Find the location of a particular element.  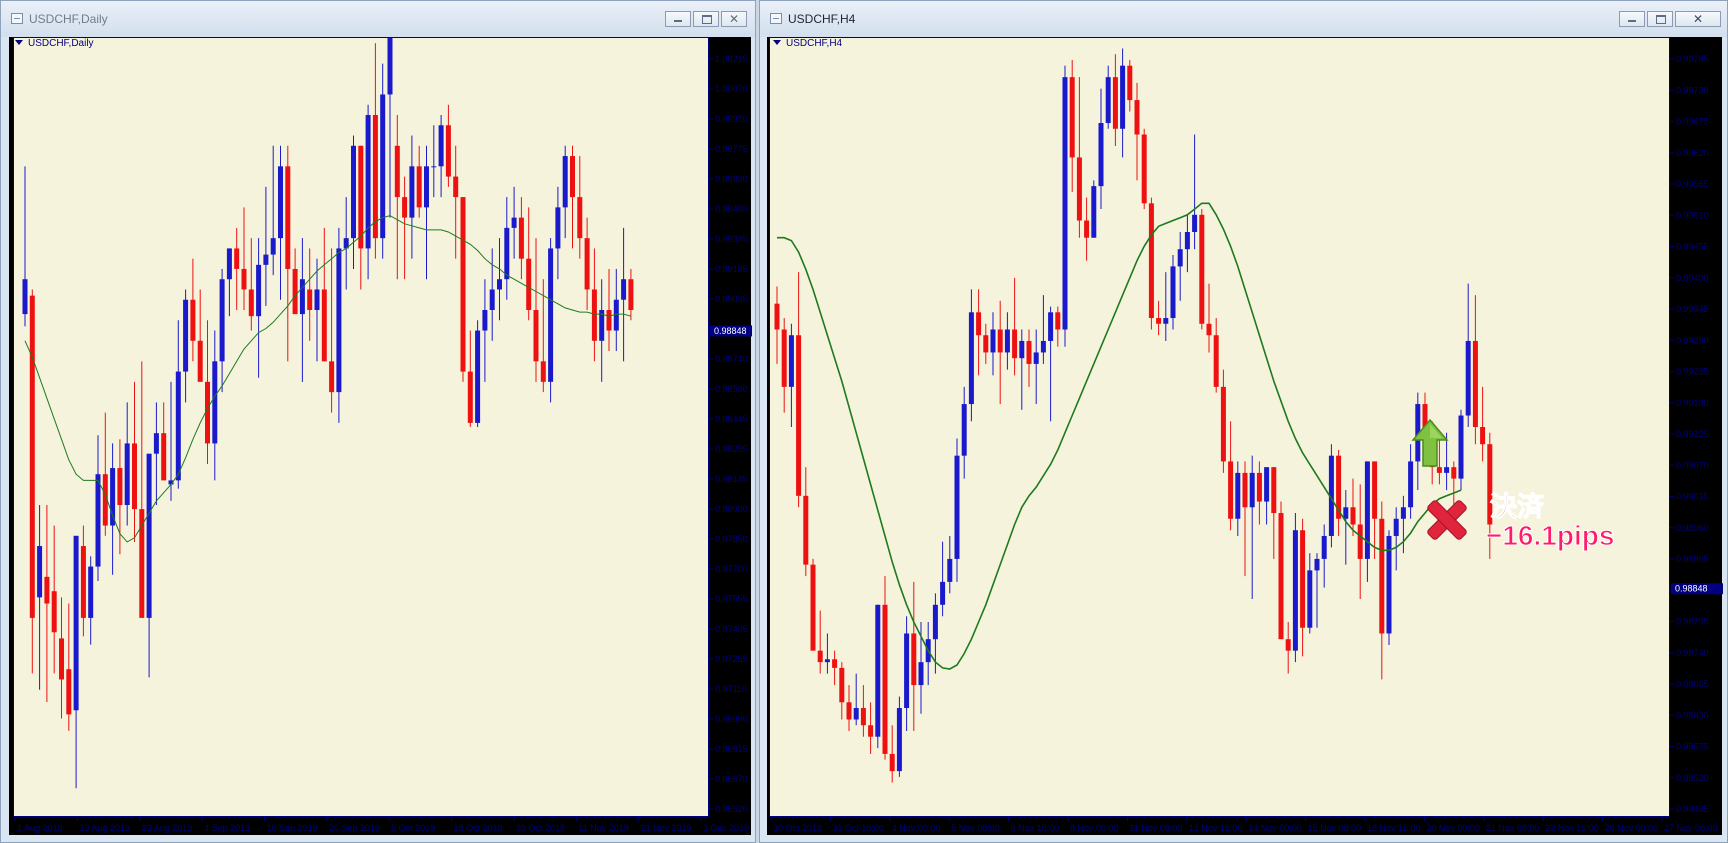

price-tick-label: 0.99480 is located at coordinates (731, 209).